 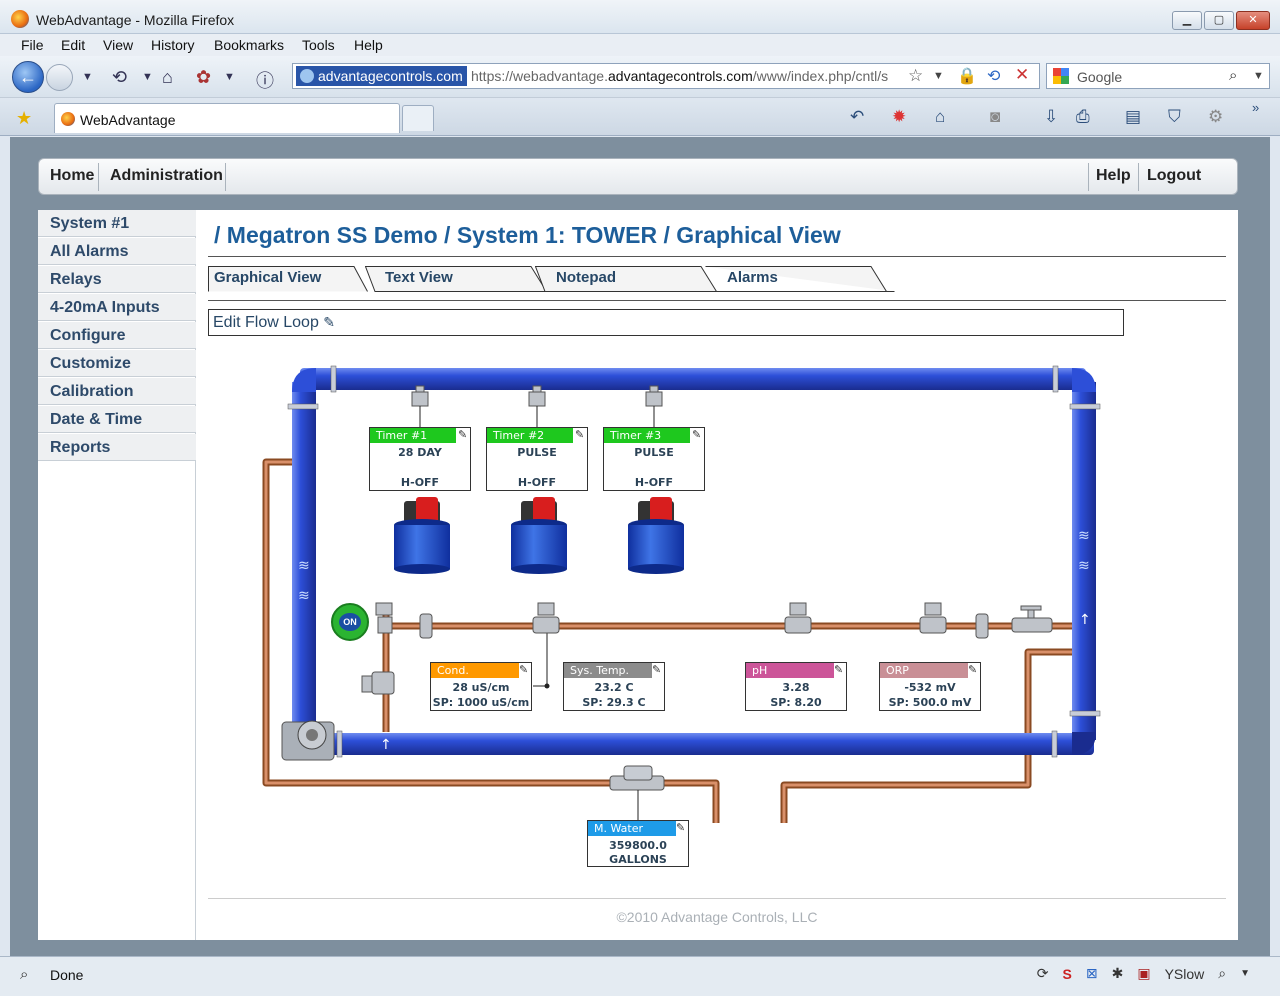 What do you see at coordinates (915, 76) in the screenshot?
I see `bookmark-star-icon: ☆` at bounding box center [915, 76].